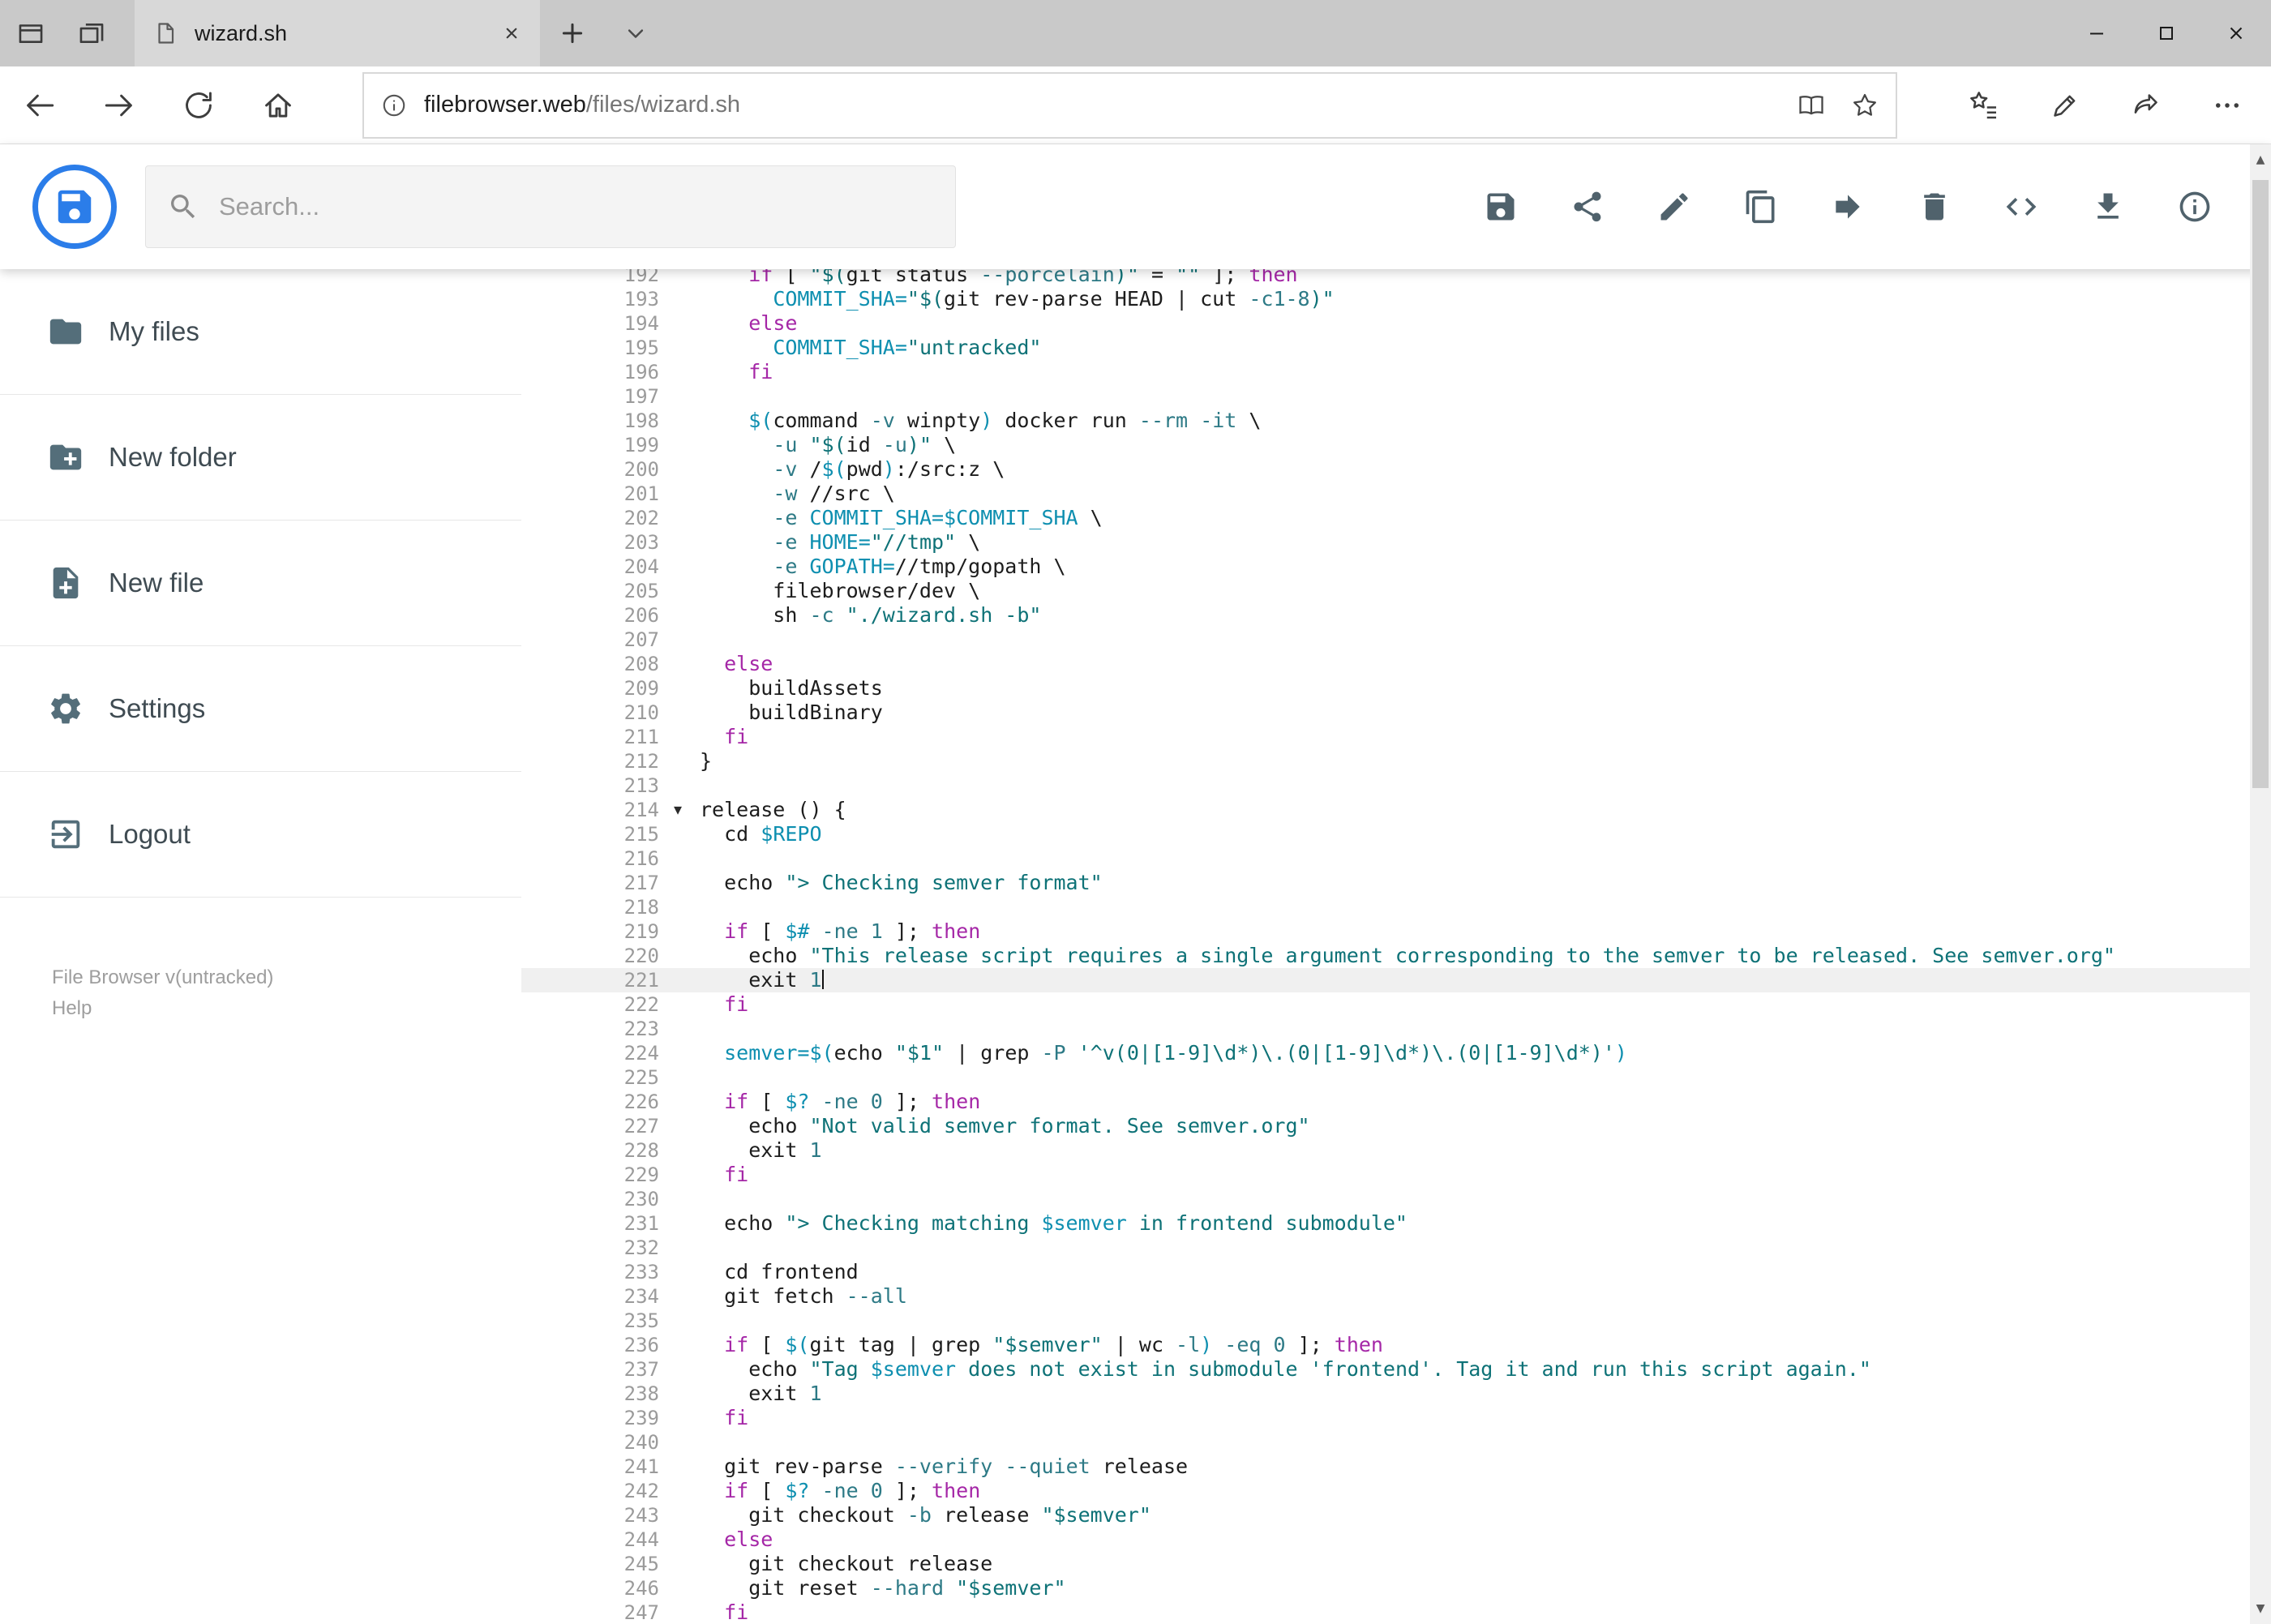  I want to click on back-button, so click(39, 105).